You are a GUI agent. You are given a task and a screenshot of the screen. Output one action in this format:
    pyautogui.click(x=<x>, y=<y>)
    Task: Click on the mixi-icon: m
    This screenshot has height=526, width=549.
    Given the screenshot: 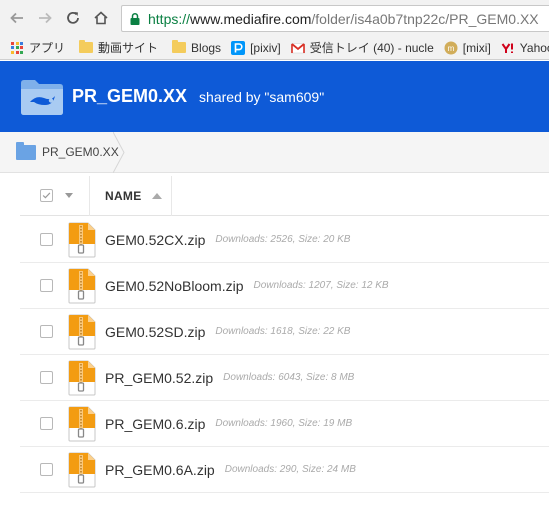 What is the action you would take?
    pyautogui.click(x=451, y=48)
    